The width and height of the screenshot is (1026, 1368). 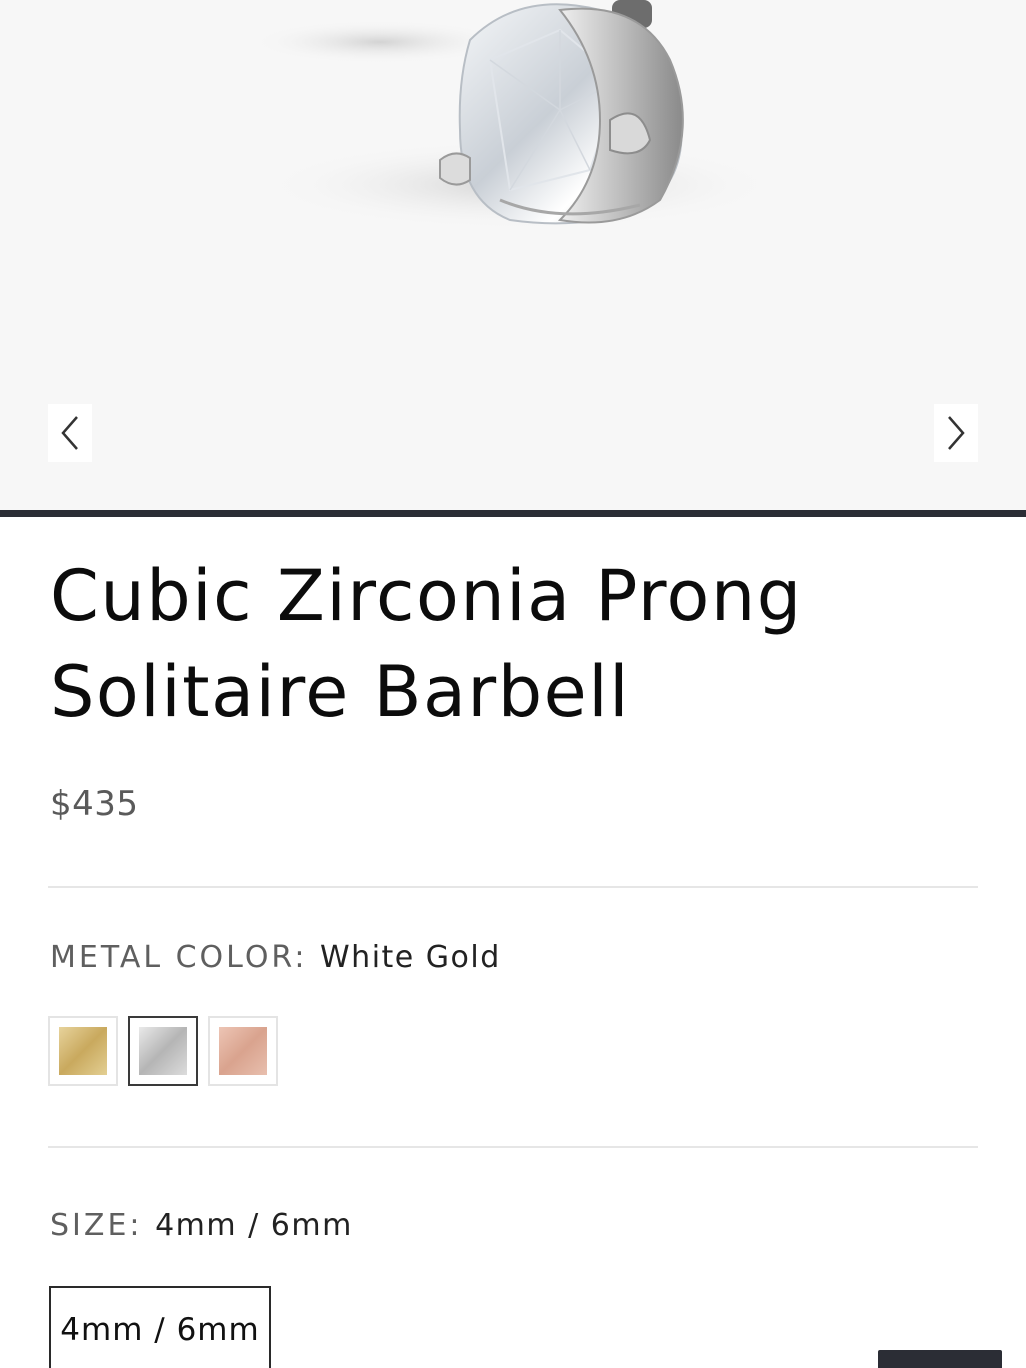 What do you see at coordinates (410, 957) in the screenshot?
I see `metal-color-value: White Gold` at bounding box center [410, 957].